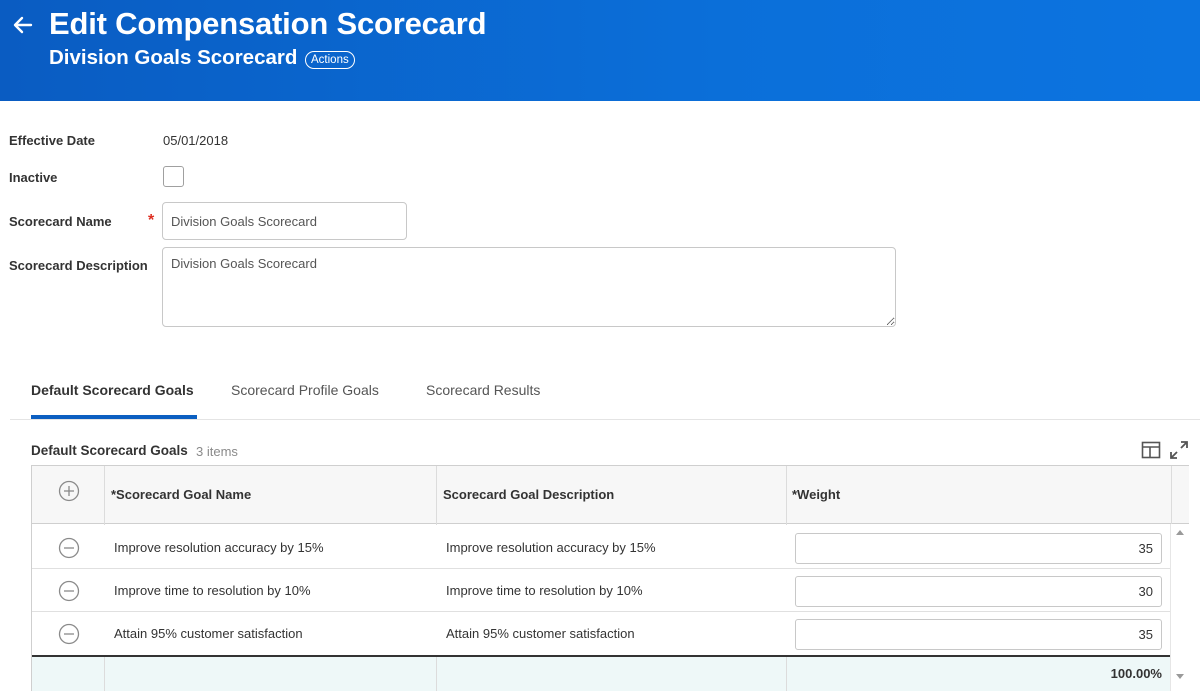  Describe the element at coordinates (151, 220) in the screenshot. I see `required-indicator: *` at that location.